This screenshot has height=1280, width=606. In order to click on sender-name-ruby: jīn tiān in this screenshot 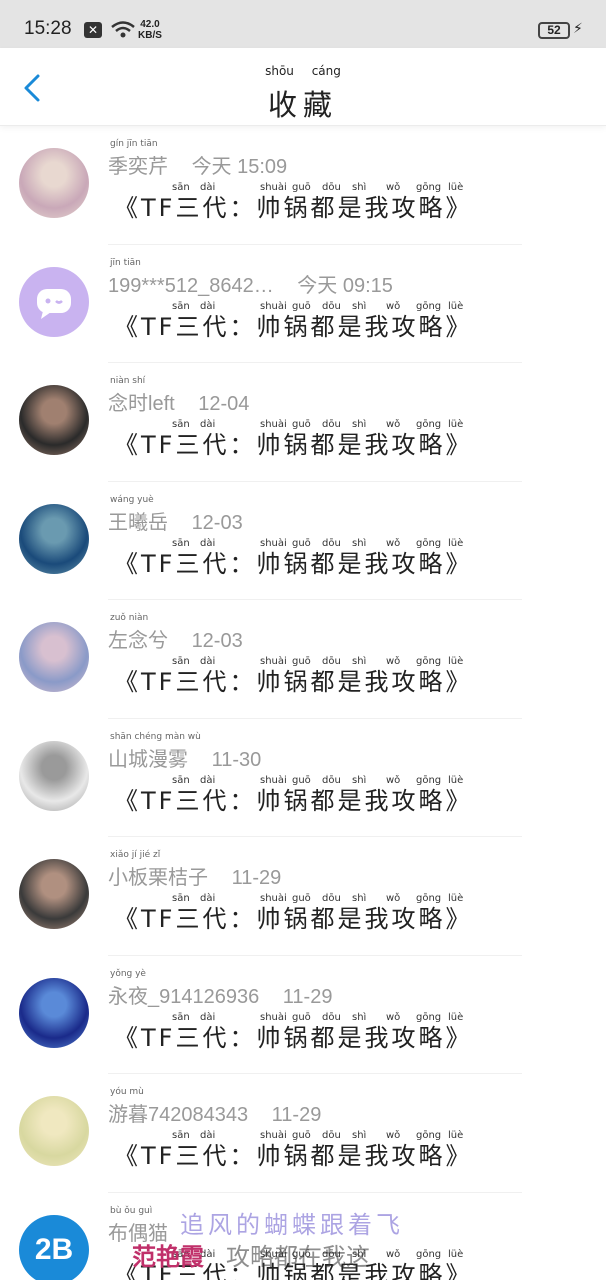, I will do `click(125, 262)`.